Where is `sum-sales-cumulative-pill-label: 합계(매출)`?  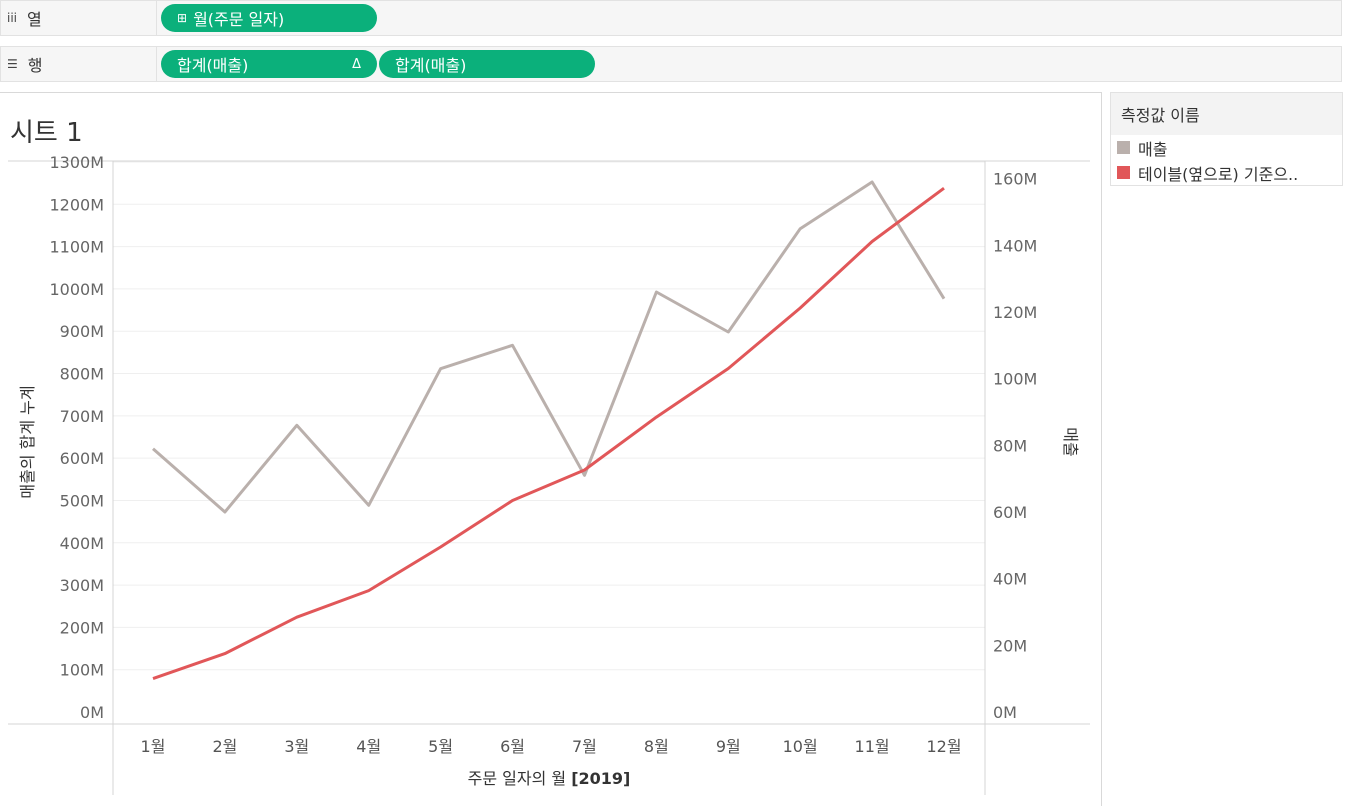
sum-sales-cumulative-pill-label: 합계(매출) is located at coordinates (213, 65).